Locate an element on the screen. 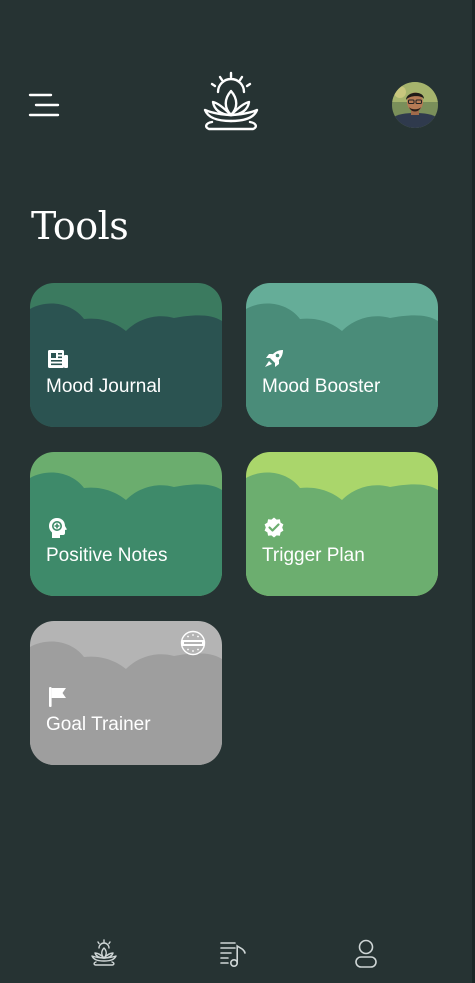  person-icon is located at coordinates (366, 953).